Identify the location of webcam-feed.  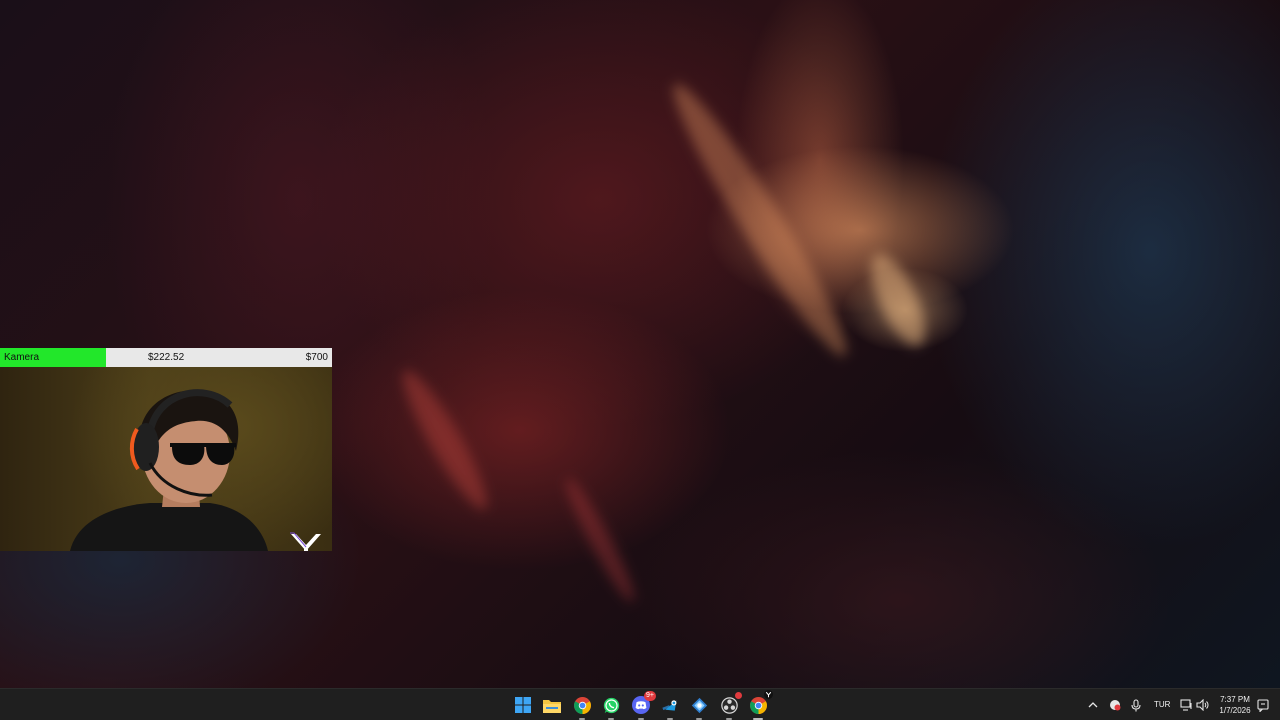
(166, 459).